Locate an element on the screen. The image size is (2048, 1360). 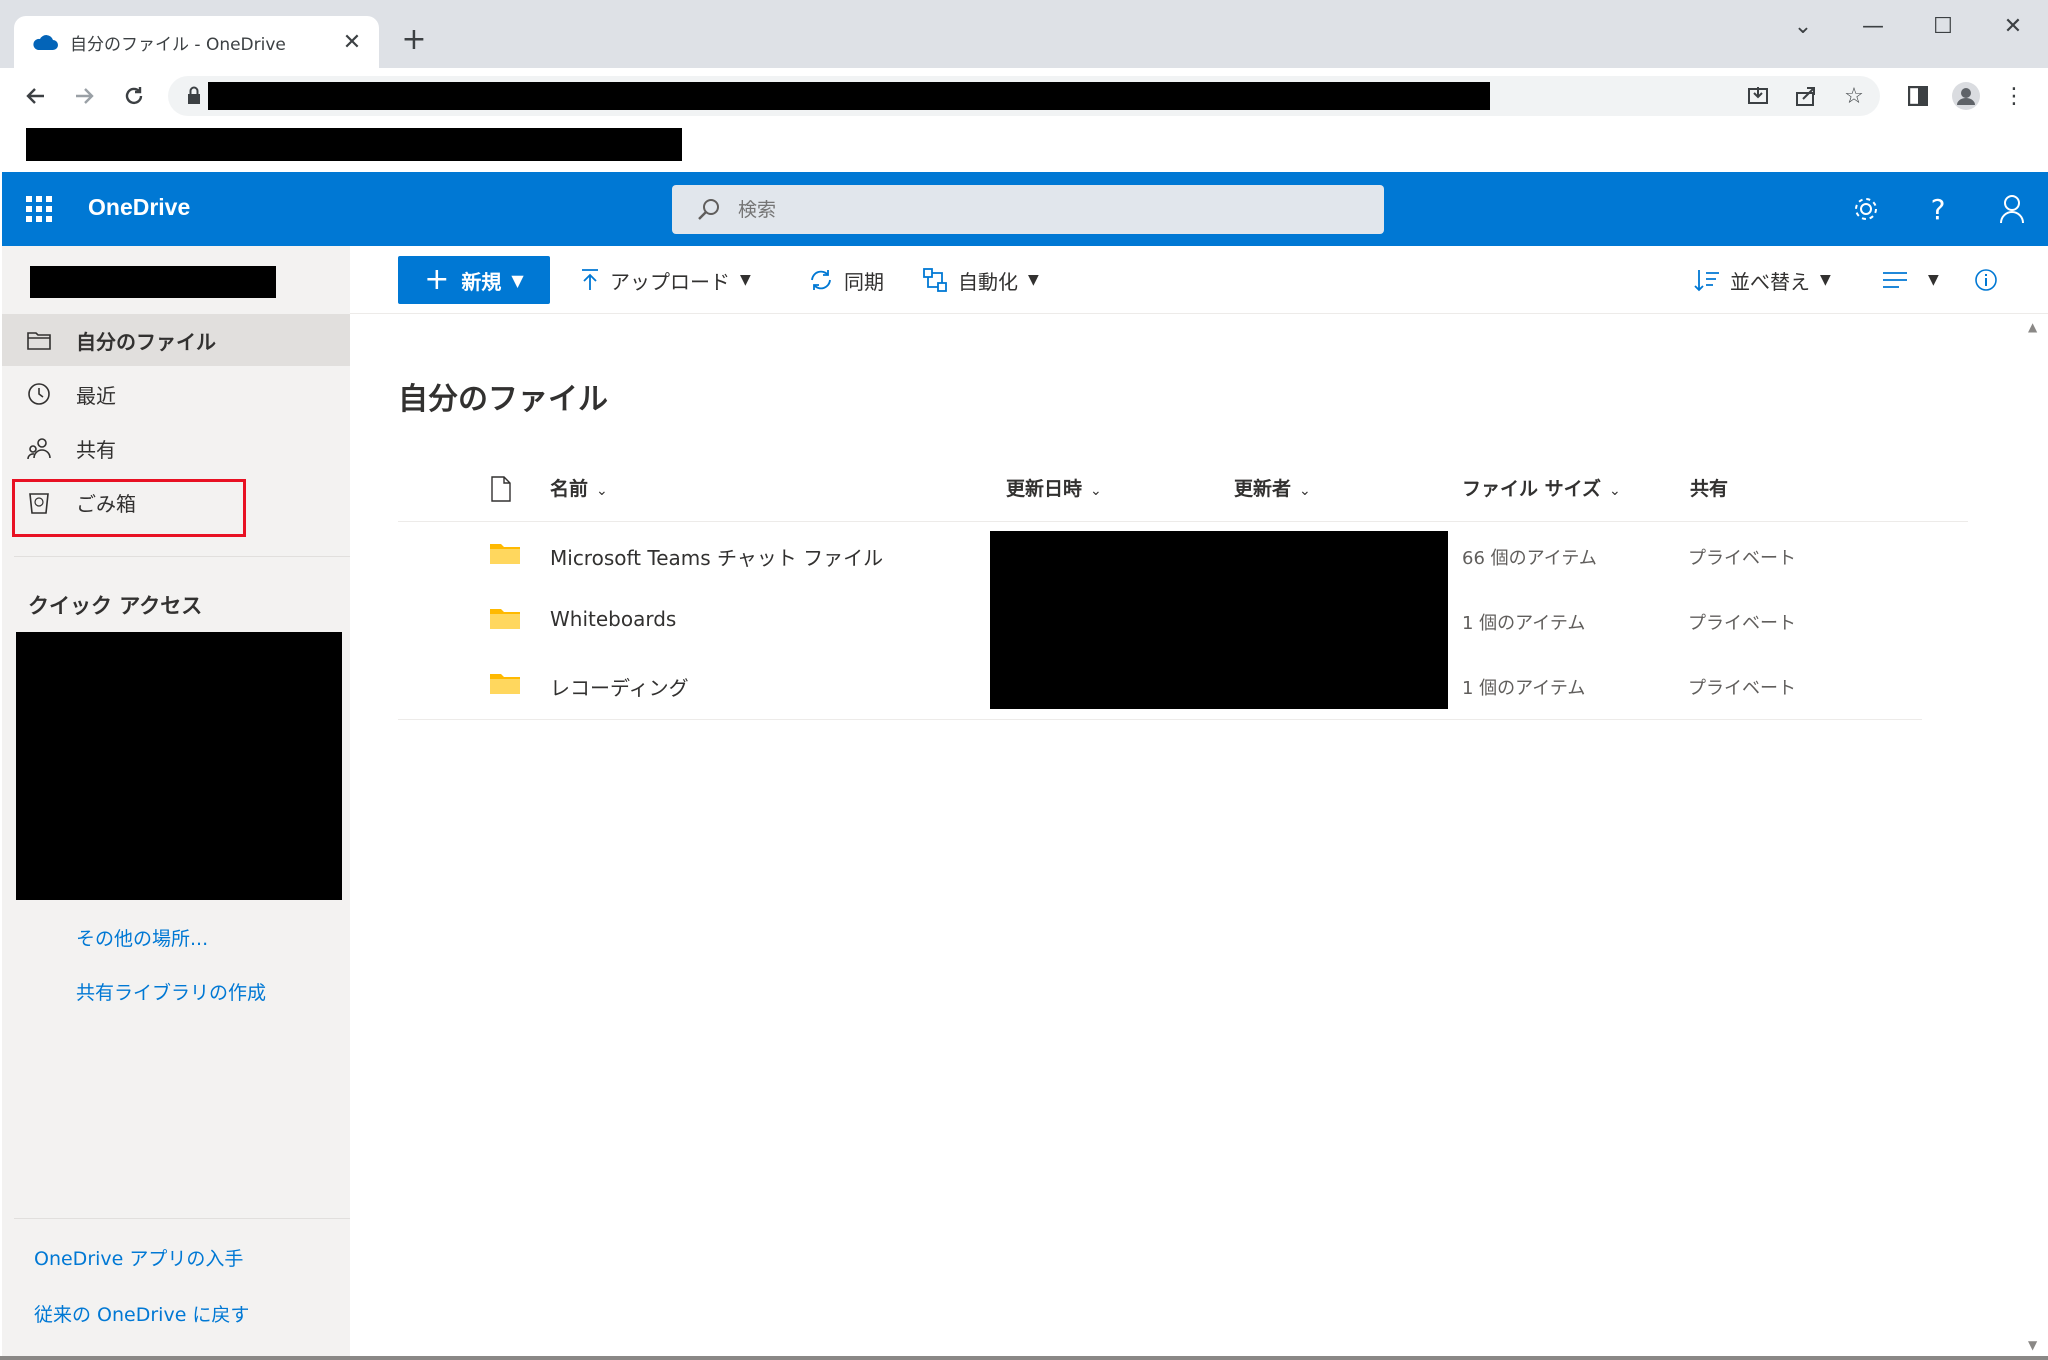
scroll-down-icon: ▼ is located at coordinates (2032, 1345).